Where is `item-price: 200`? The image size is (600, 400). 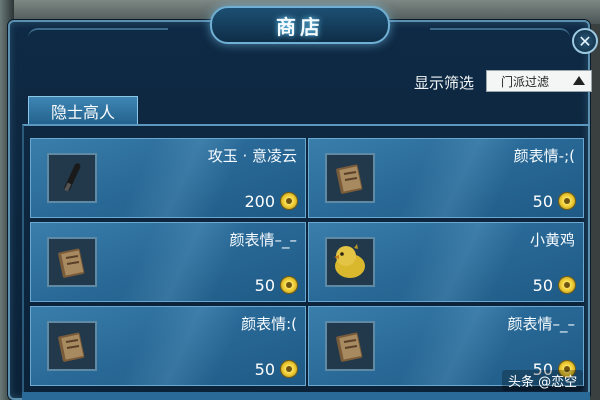
item-price: 200 is located at coordinates (259, 201).